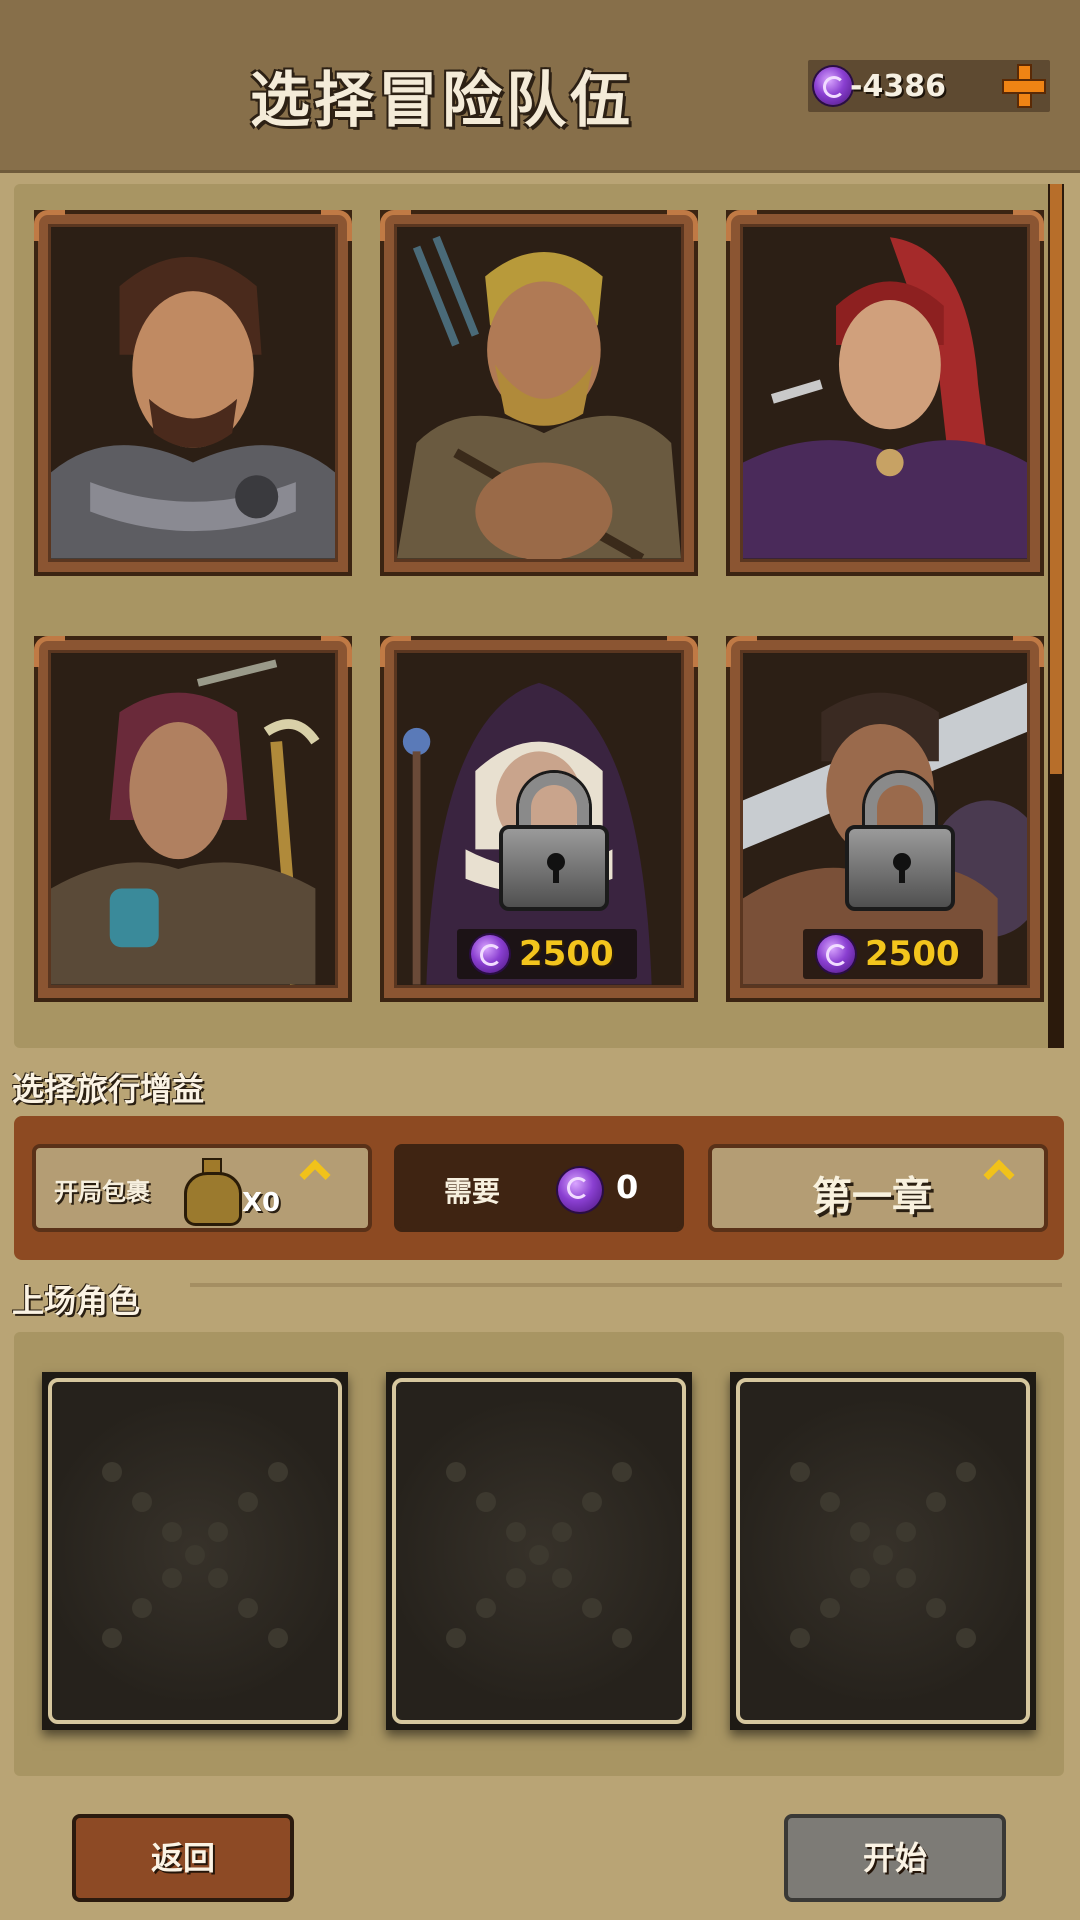  I want to click on chapter-select-button: 第一章, so click(878, 1188).